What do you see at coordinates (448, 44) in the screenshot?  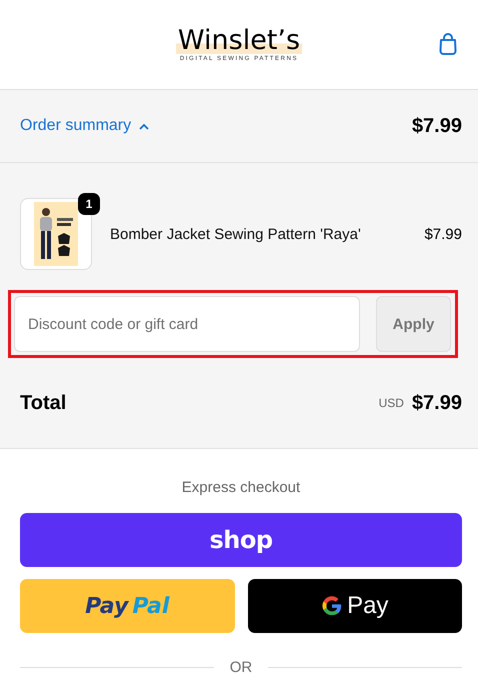 I see `shopping-bag-icon` at bounding box center [448, 44].